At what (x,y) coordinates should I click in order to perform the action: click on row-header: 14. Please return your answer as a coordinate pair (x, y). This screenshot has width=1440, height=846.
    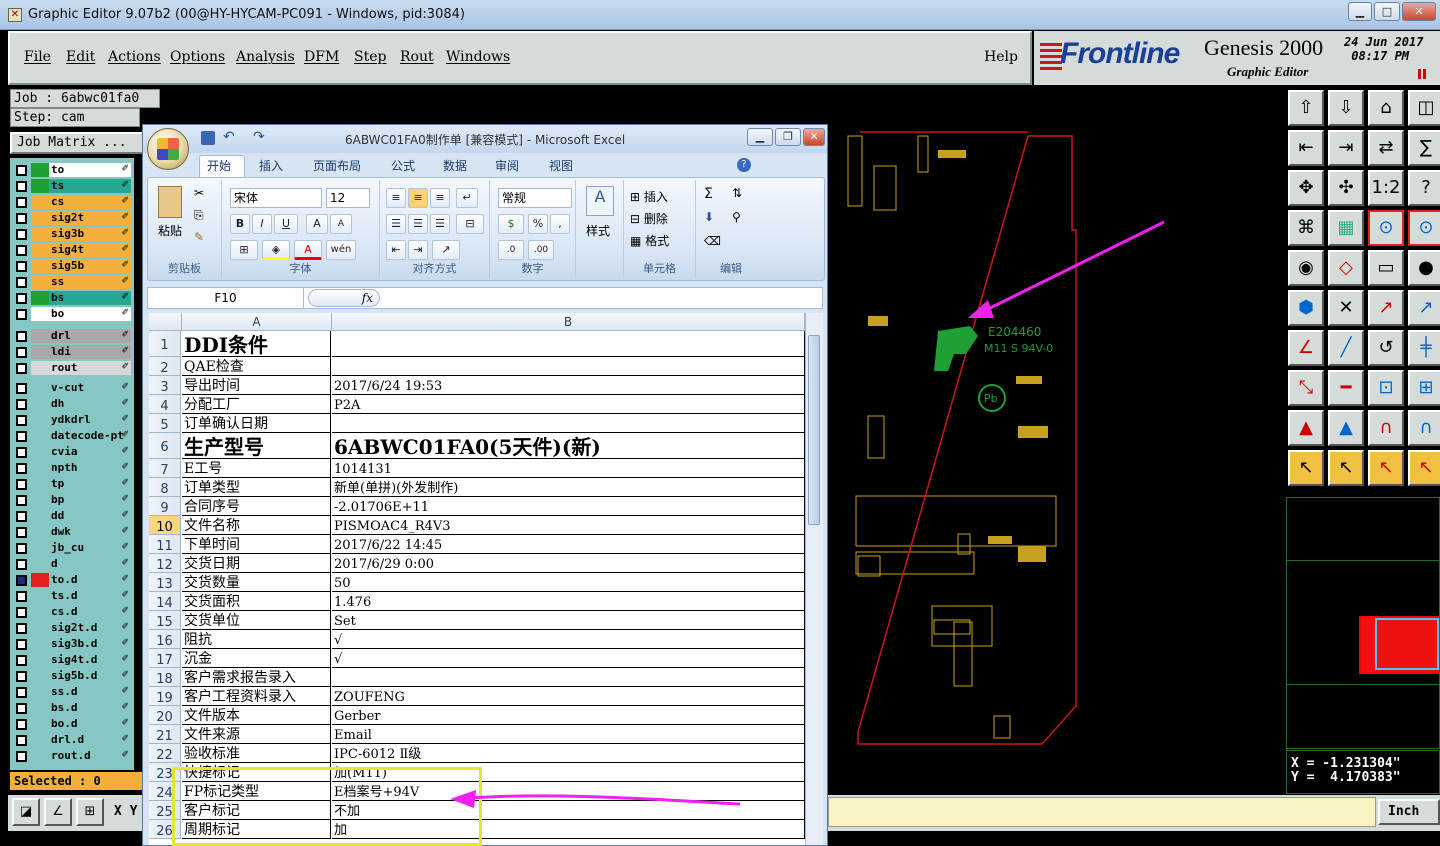
    Looking at the image, I should click on (165, 601).